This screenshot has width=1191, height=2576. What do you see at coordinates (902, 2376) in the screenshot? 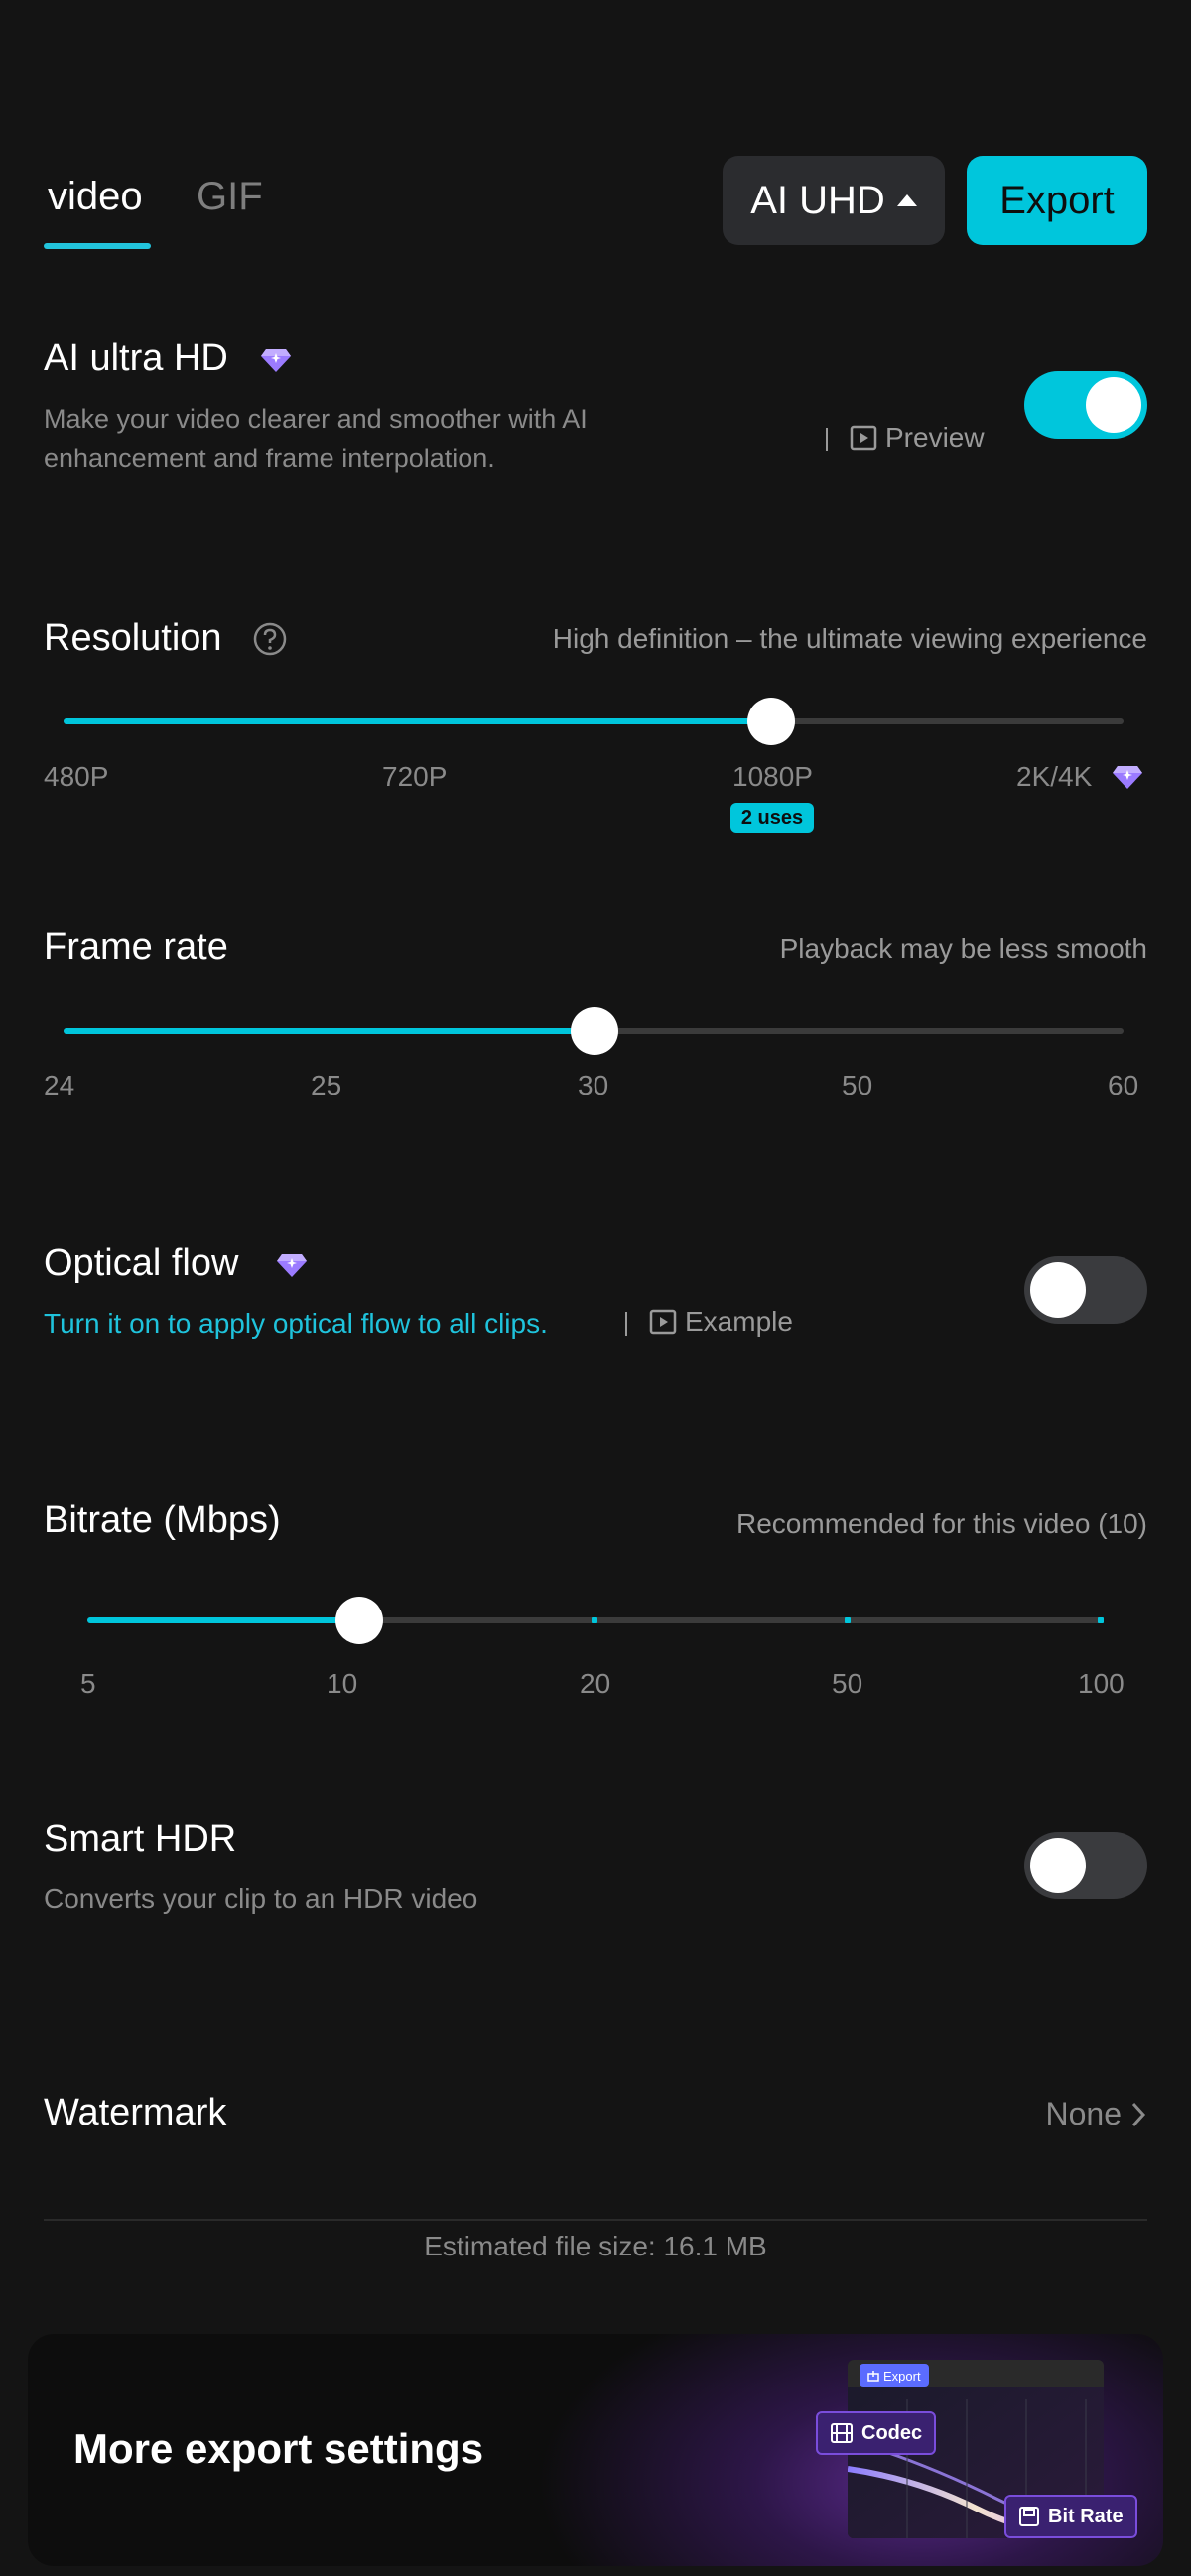
I see `export-chip-label: Export` at bounding box center [902, 2376].